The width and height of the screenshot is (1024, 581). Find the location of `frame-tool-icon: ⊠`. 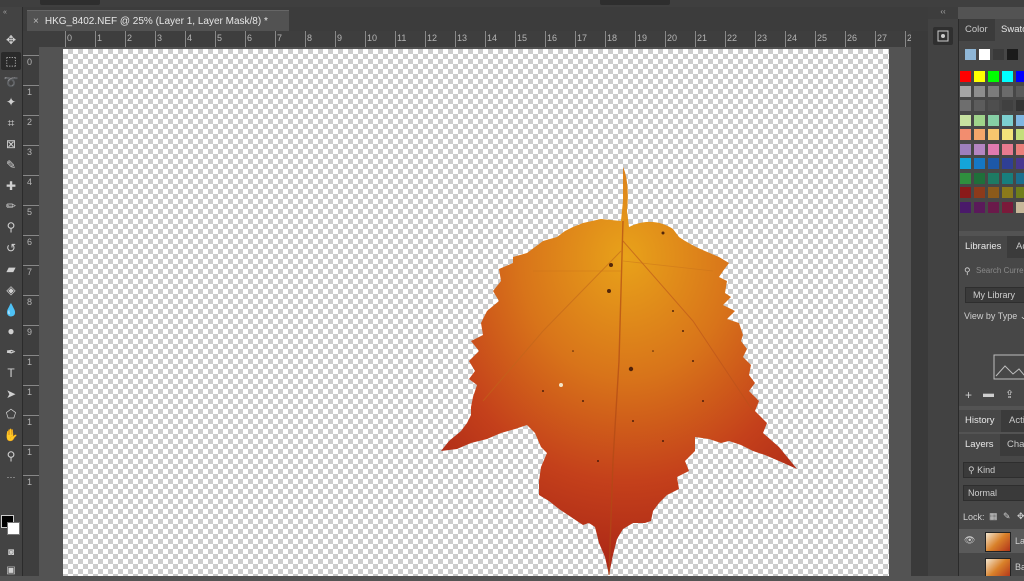

frame-tool-icon: ⊠ is located at coordinates (11, 144).